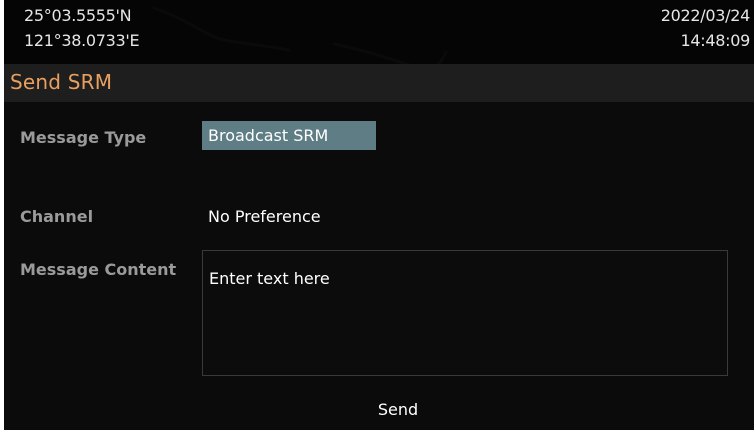  Describe the element at coordinates (715, 40) in the screenshot. I see `time-readout: 14:48:09` at that location.